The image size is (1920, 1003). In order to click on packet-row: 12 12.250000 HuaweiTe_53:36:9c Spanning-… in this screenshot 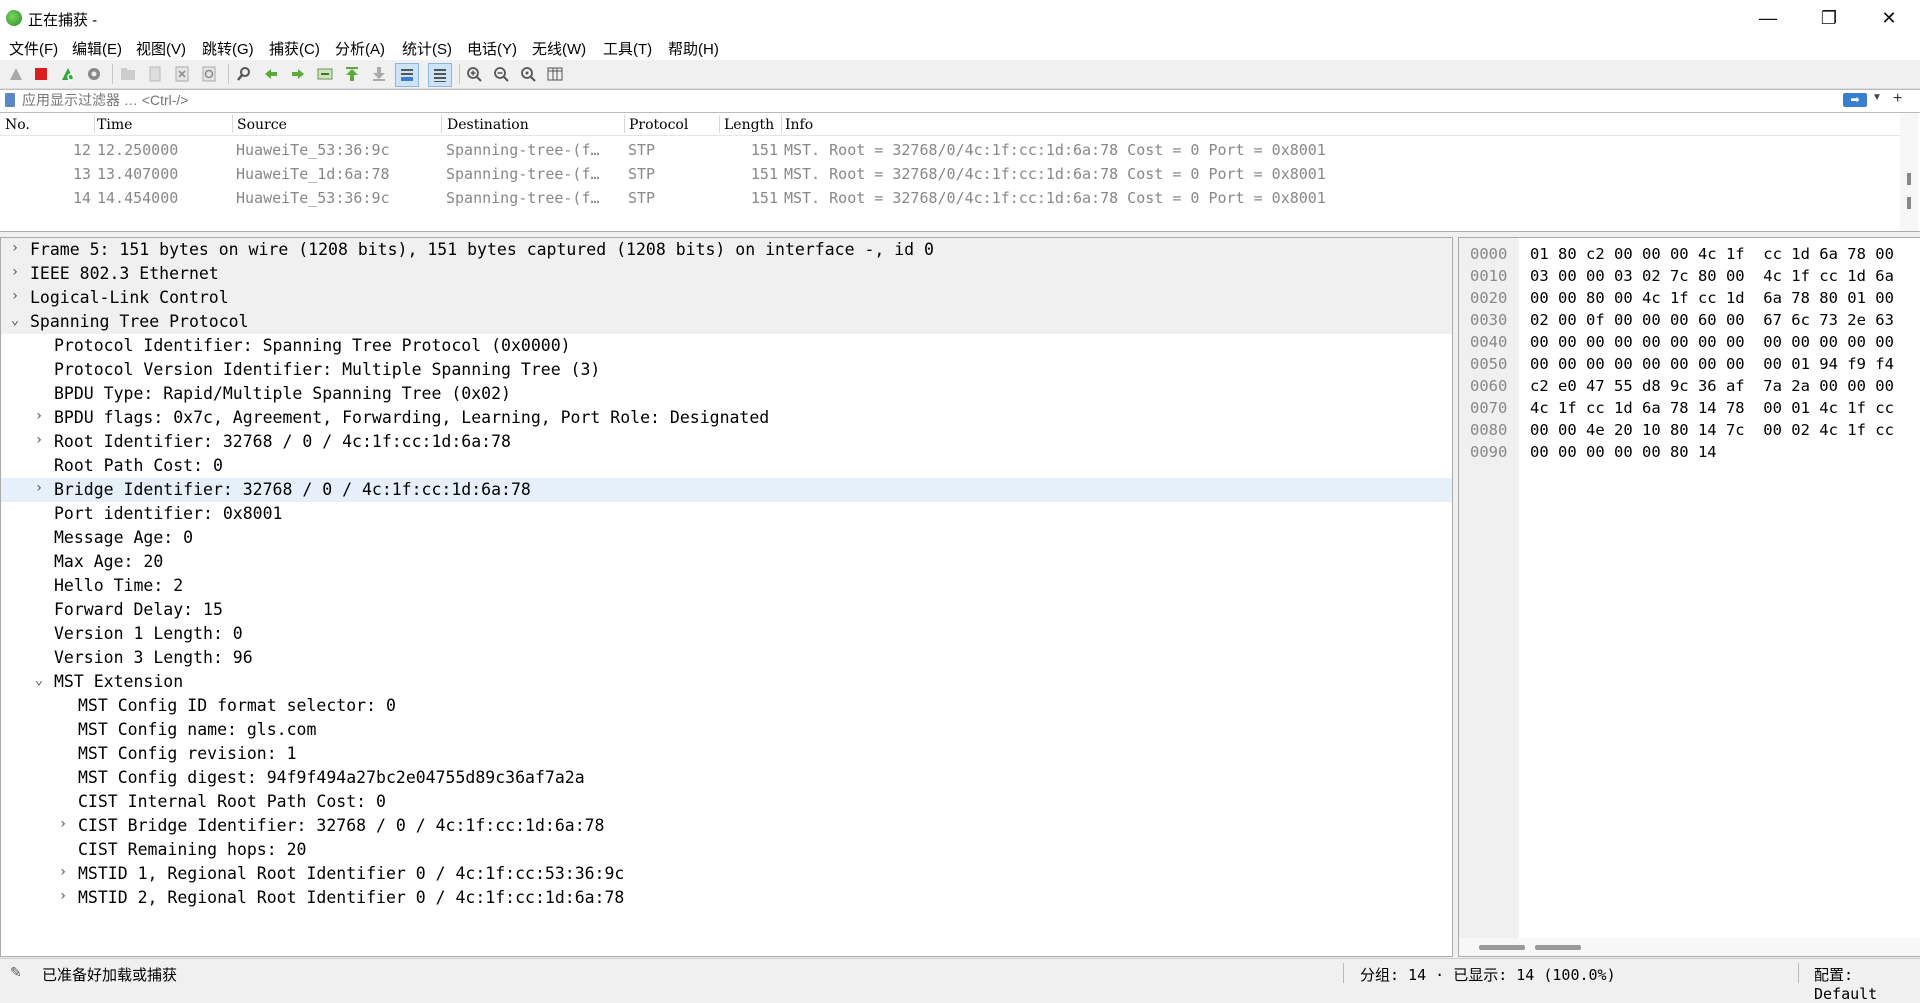, I will do `click(950, 150)`.